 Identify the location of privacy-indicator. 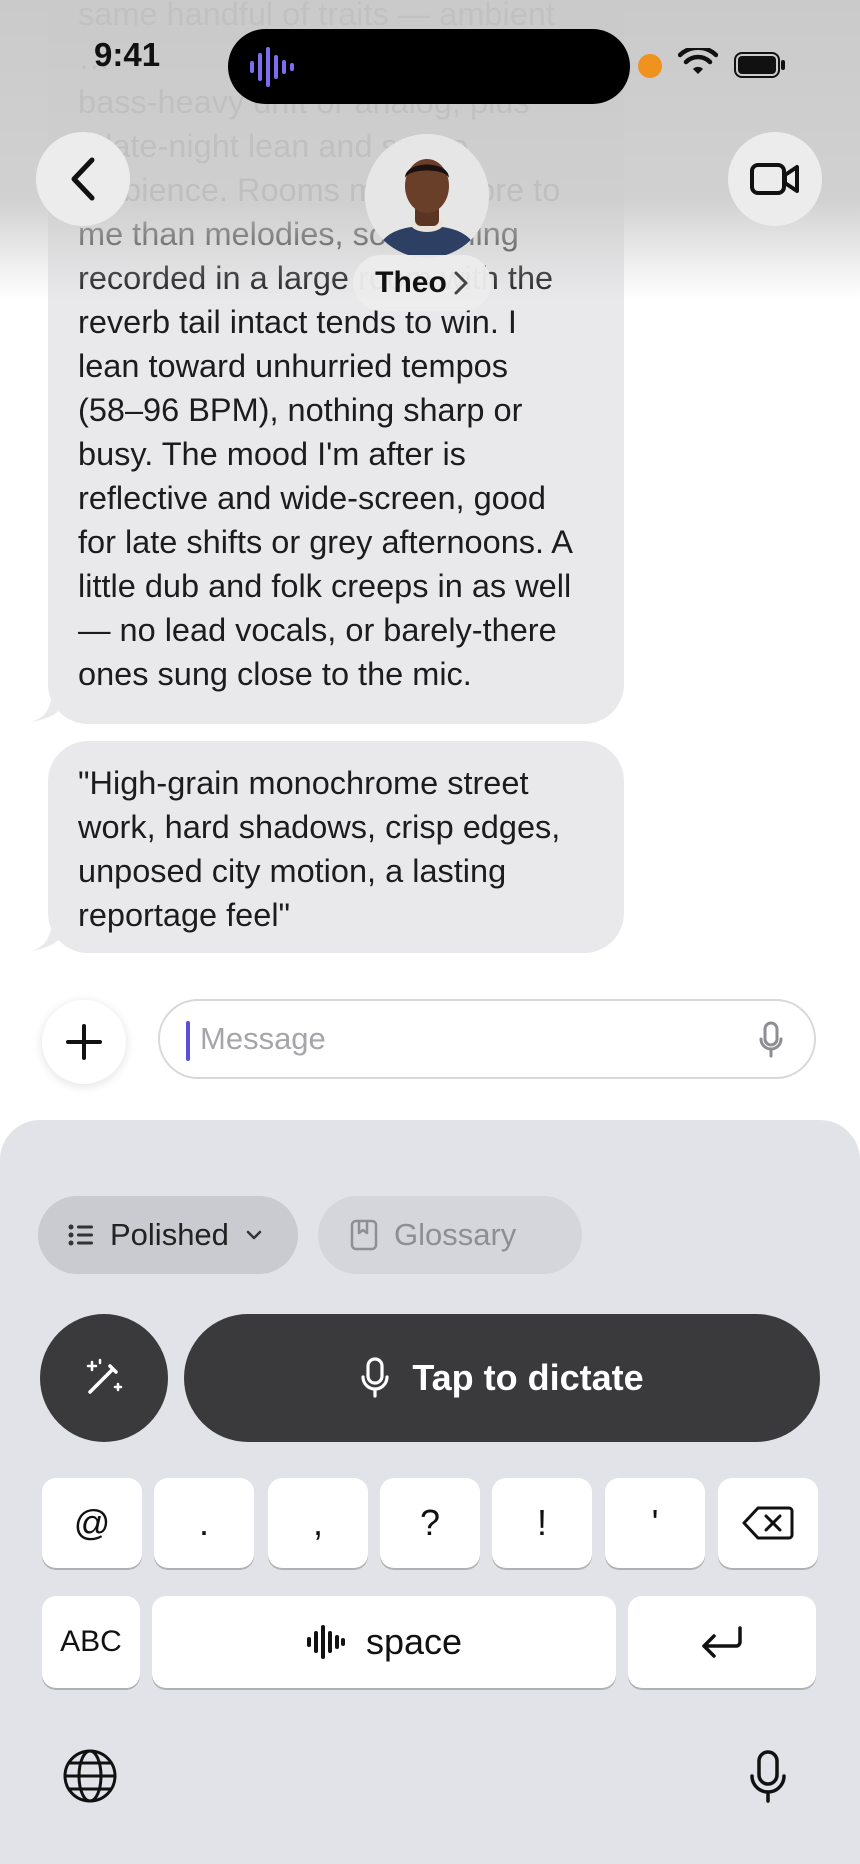
(650, 66).